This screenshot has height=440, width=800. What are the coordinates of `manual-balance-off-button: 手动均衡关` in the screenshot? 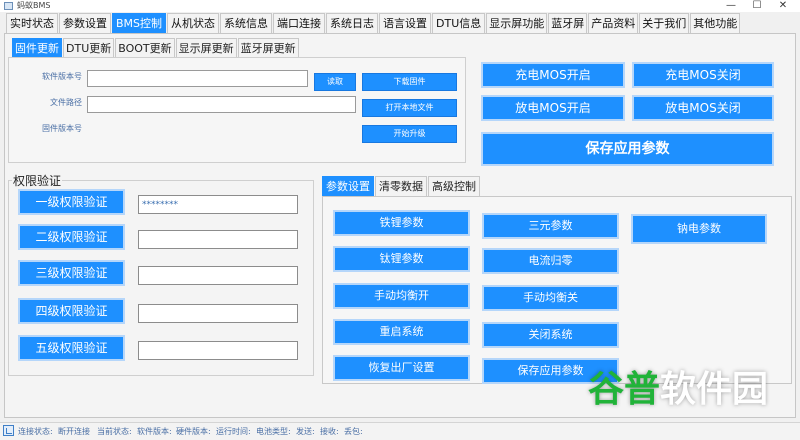 It's located at (550, 298).